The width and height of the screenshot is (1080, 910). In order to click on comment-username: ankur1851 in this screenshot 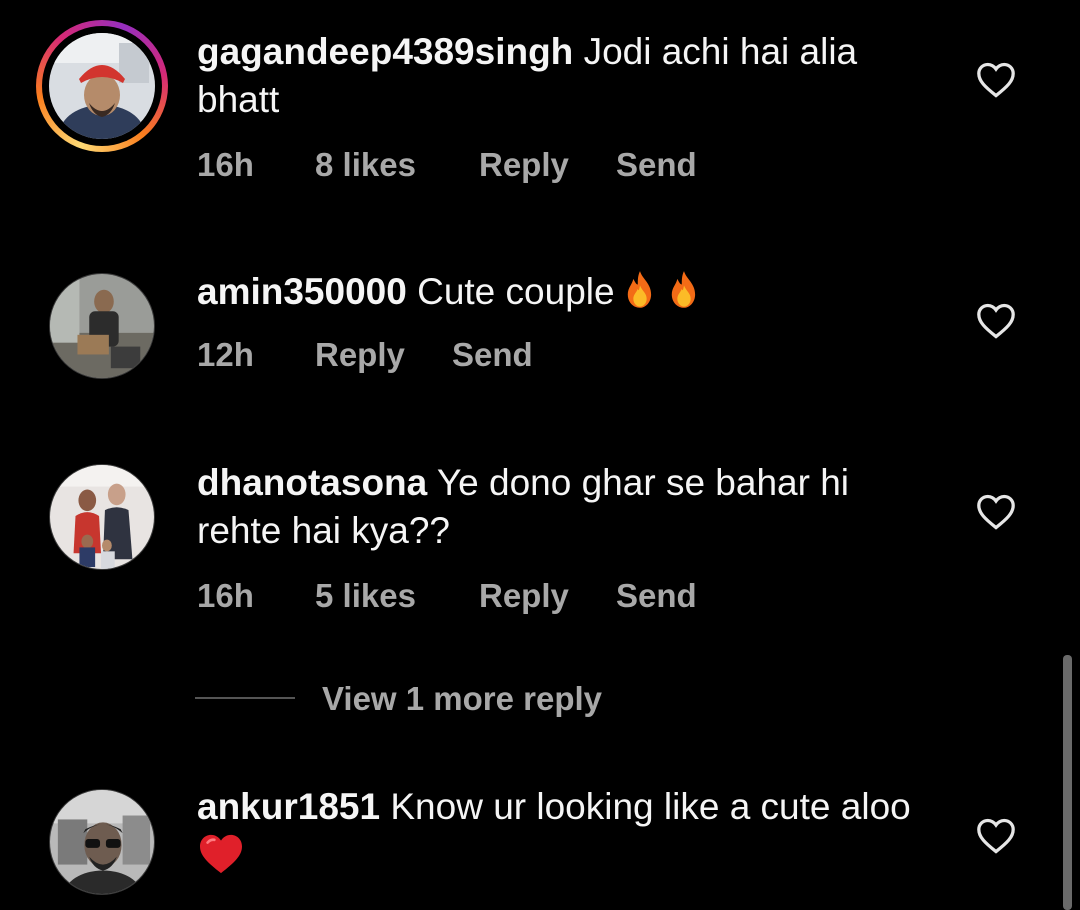, I will do `click(288, 806)`.